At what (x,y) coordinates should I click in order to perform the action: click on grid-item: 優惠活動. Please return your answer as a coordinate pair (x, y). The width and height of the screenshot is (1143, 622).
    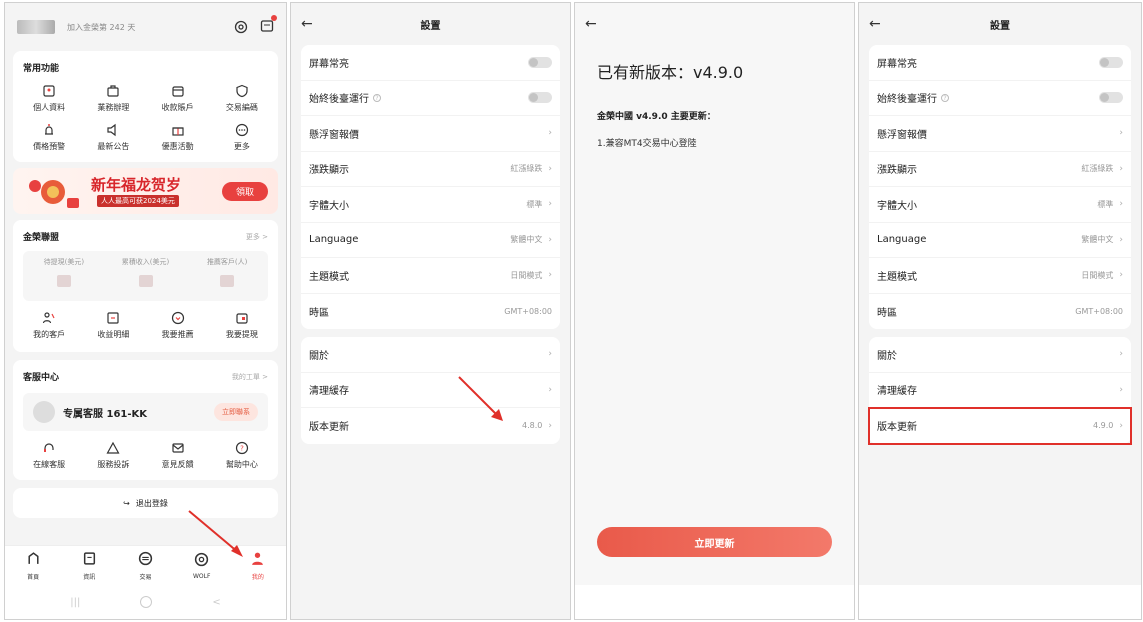
    Looking at the image, I should click on (178, 138).